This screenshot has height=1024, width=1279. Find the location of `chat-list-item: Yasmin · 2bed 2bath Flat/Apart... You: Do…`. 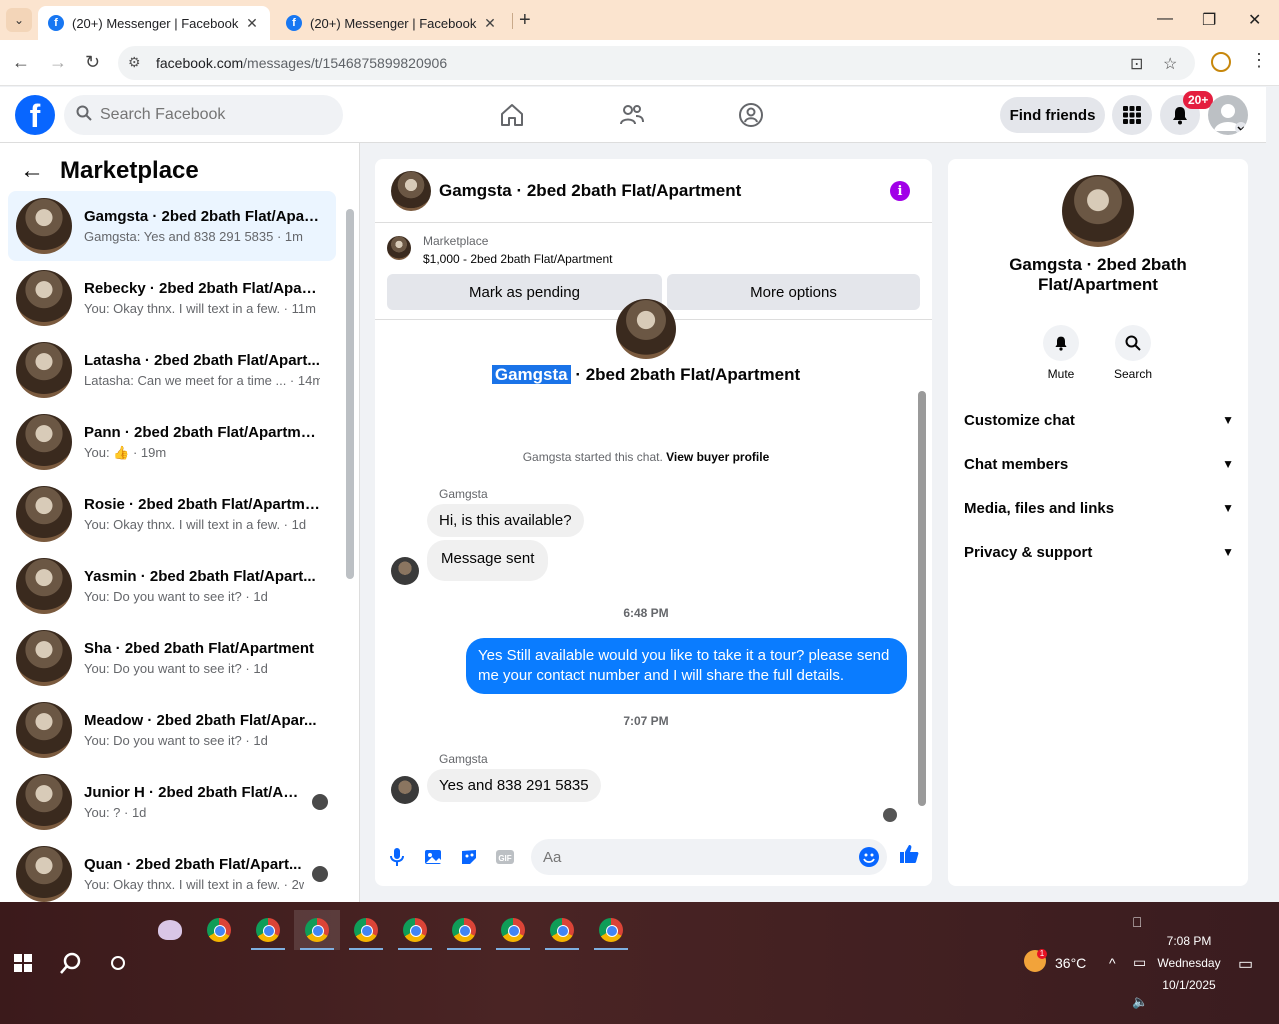

chat-list-item: Yasmin · 2bed 2bath Flat/Apart... You: Do… is located at coordinates (172, 586).